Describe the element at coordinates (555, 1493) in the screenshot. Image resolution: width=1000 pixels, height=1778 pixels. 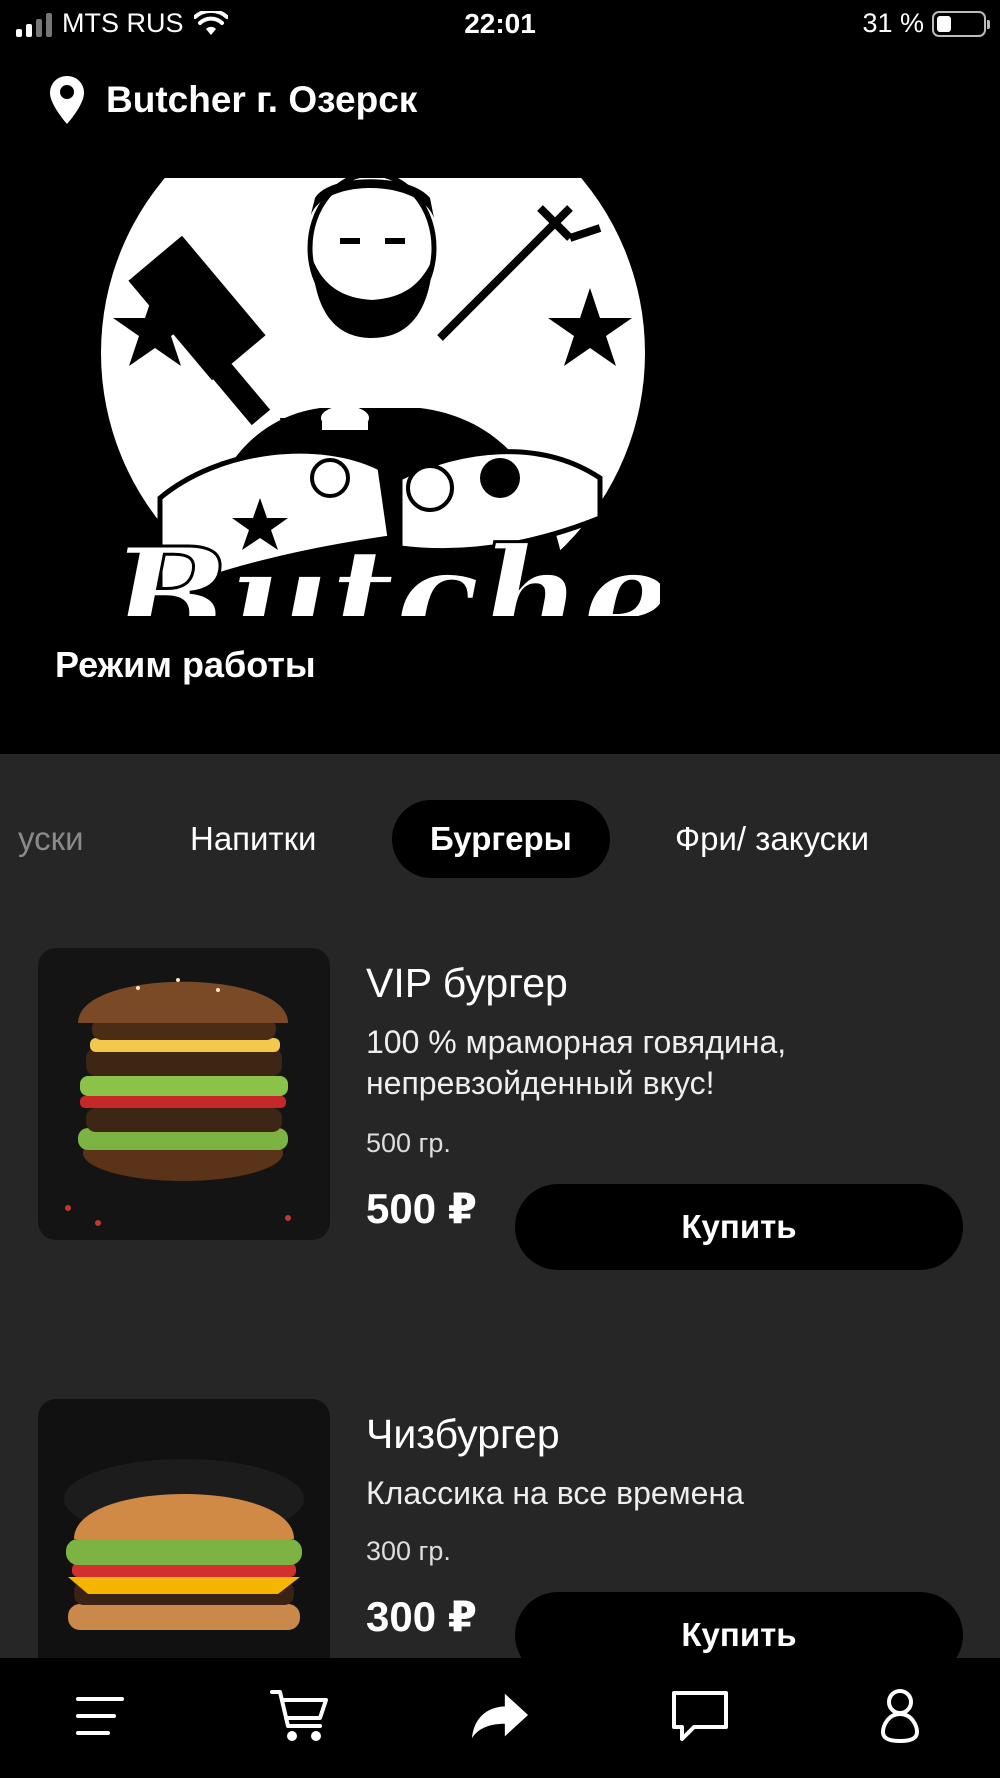
I see `product-description: Классика на все времена` at that location.